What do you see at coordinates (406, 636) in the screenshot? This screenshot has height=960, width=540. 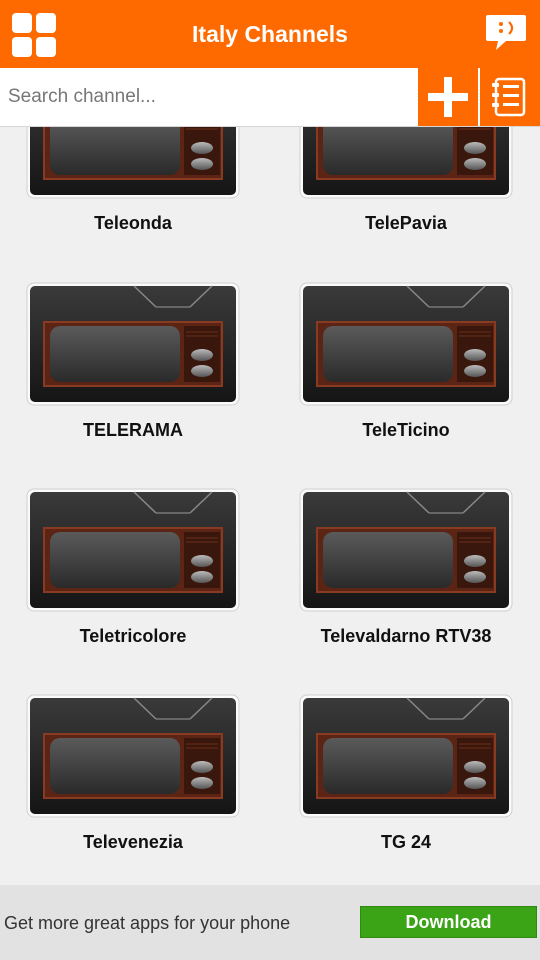 I see `channel-name: Televaldarno RTV38` at bounding box center [406, 636].